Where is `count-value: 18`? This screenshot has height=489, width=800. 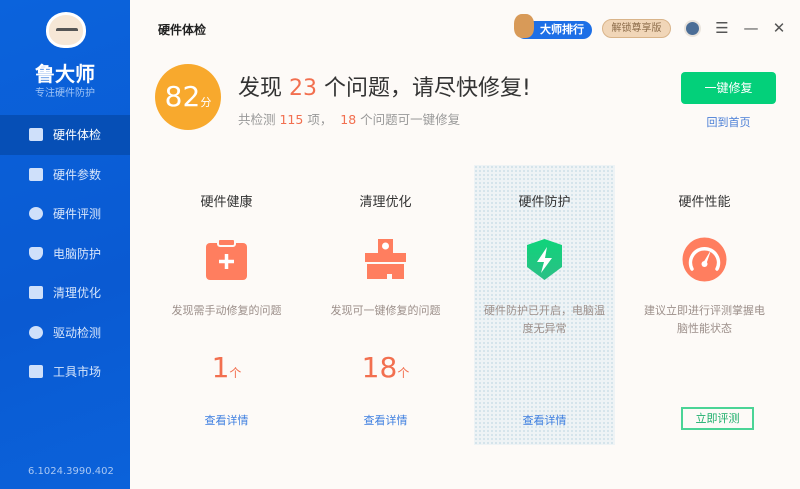 count-value: 18 is located at coordinates (379, 367).